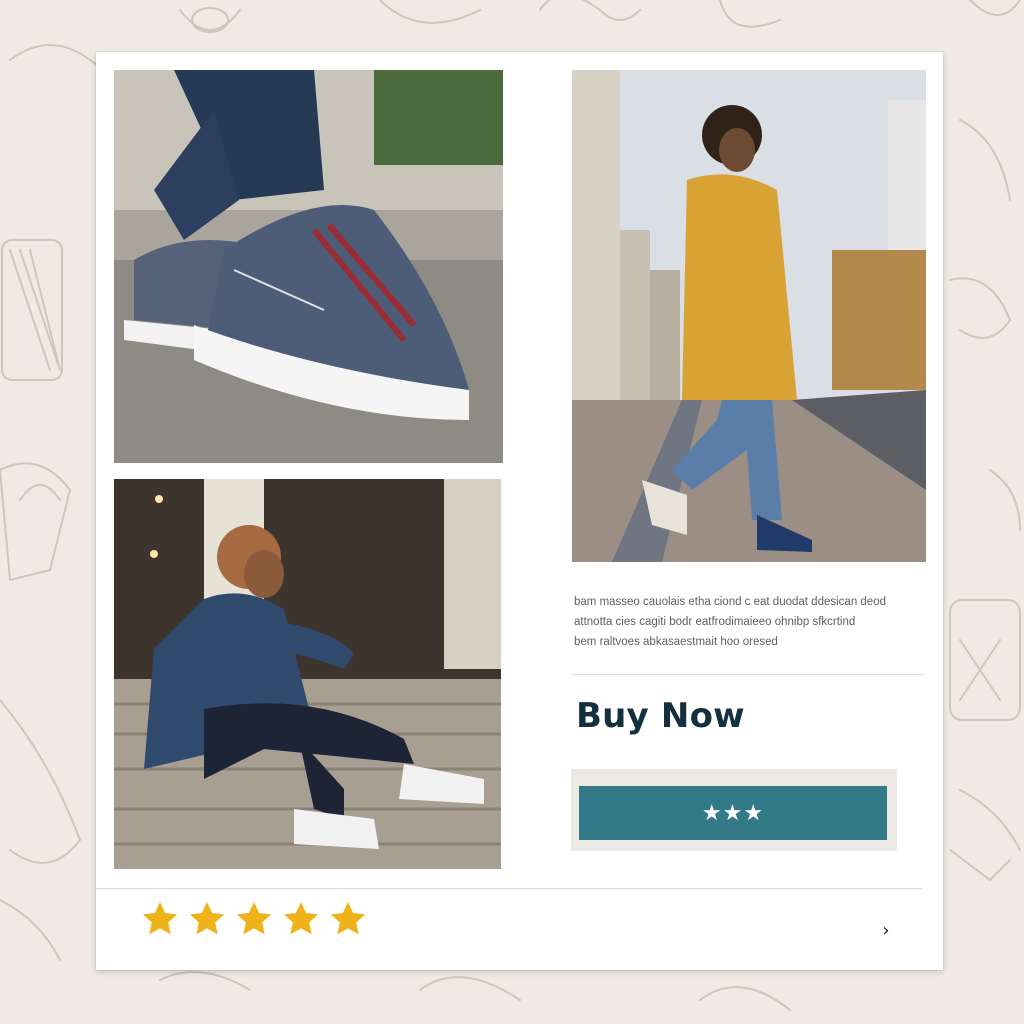 The image size is (1024, 1024). Describe the element at coordinates (660, 716) in the screenshot. I see `buy-now-heading: Buy Now` at that location.